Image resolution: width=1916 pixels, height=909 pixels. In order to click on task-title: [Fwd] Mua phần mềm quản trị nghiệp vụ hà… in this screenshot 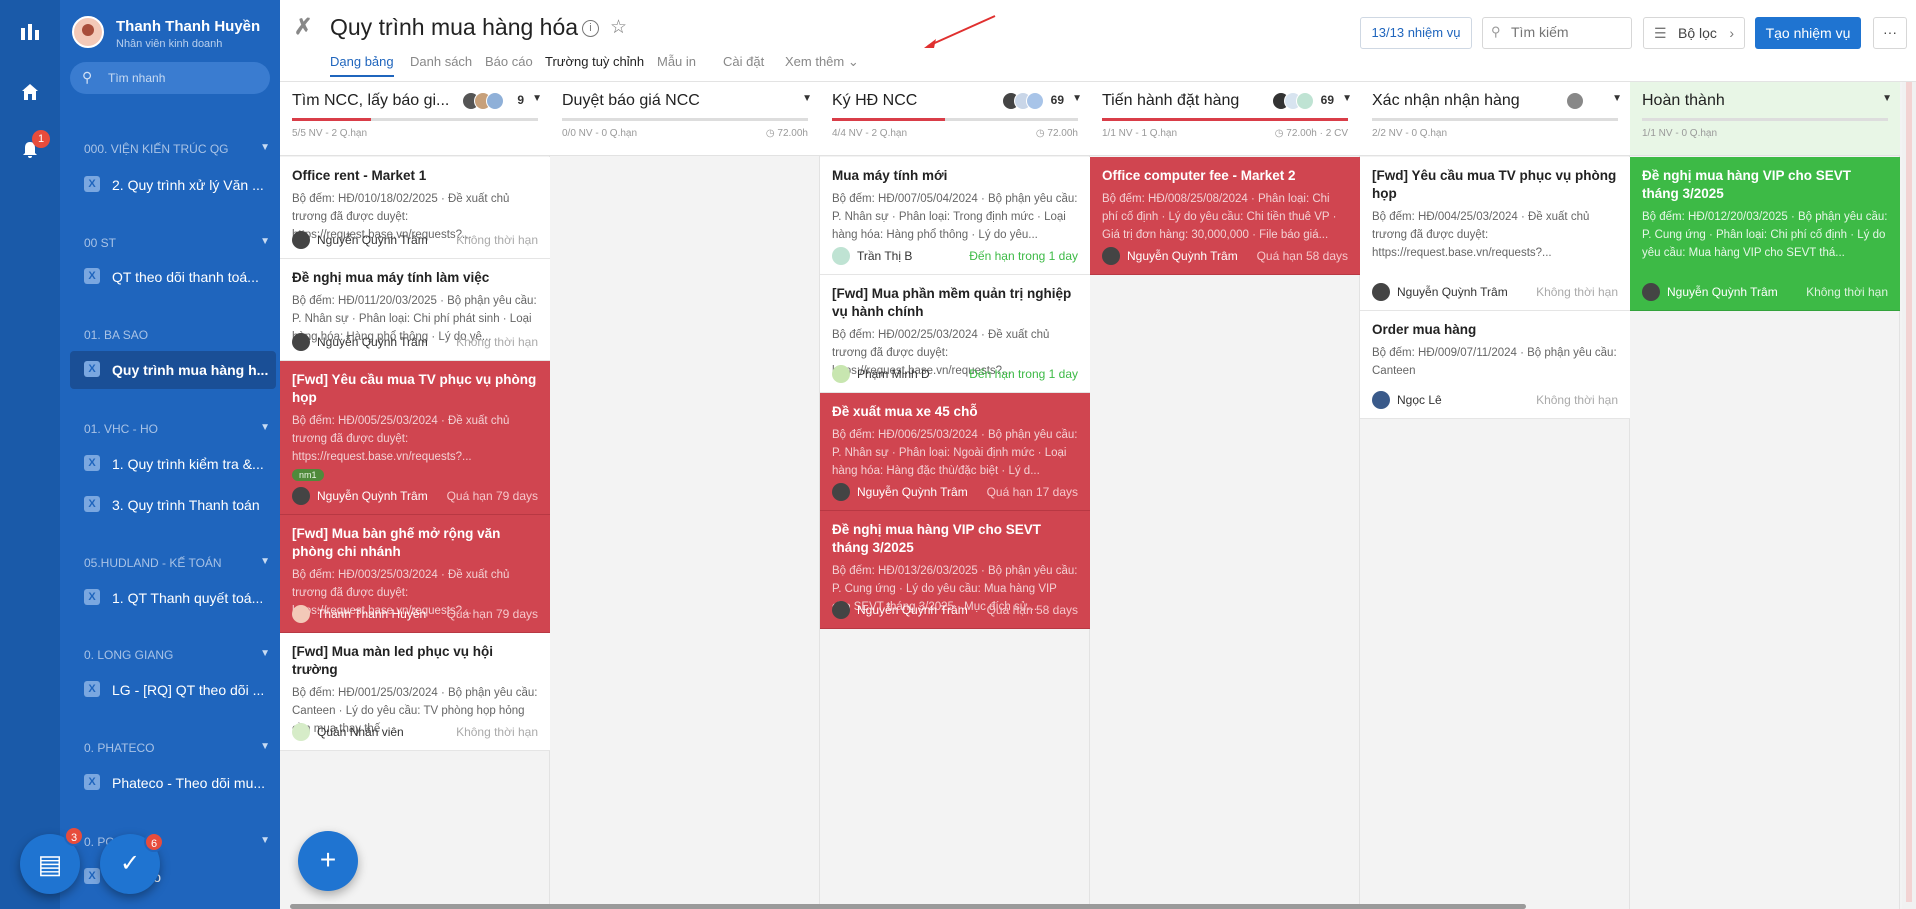, I will do `click(952, 302)`.